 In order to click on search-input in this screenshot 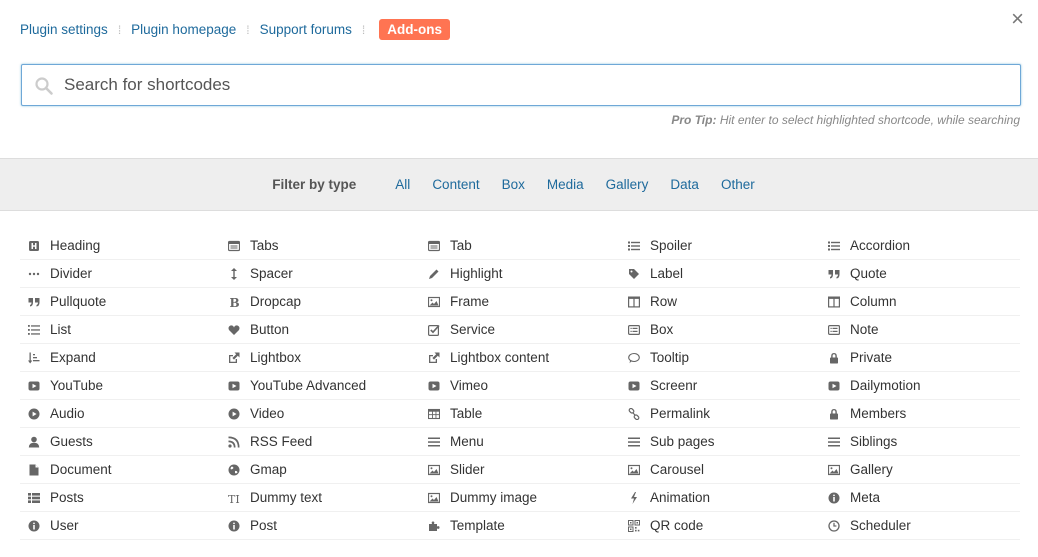, I will do `click(534, 85)`.